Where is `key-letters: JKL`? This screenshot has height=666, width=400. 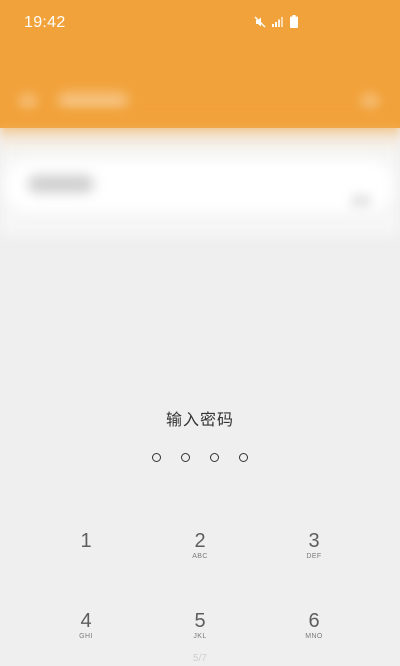 key-letters: JKL is located at coordinates (200, 636).